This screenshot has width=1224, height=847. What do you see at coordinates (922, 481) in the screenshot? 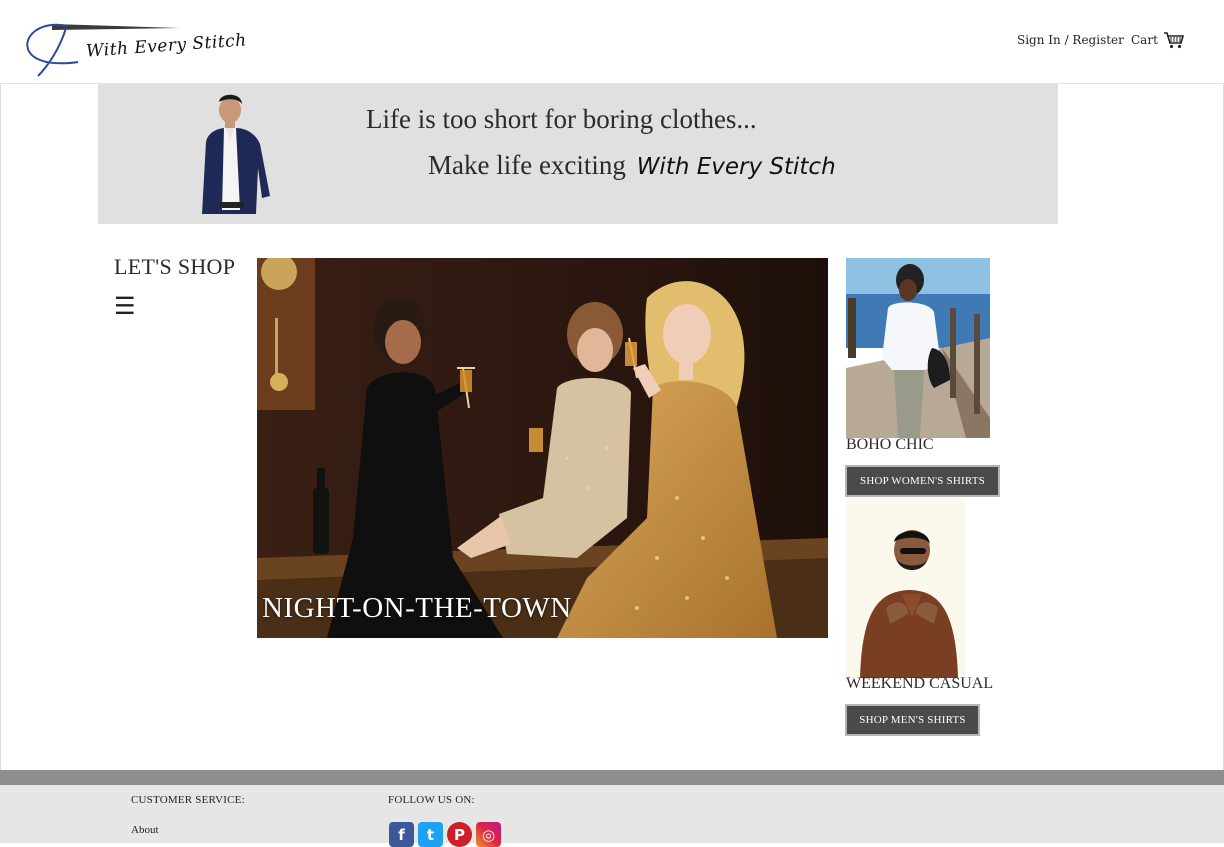
I see `shop-womens-shirts-button: SHOP WOMEN'S SHIRTS` at bounding box center [922, 481].